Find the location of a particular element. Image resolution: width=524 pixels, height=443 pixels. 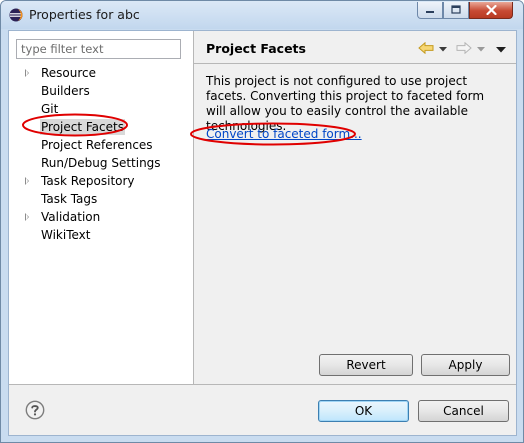

ok-button: OK is located at coordinates (363, 411).